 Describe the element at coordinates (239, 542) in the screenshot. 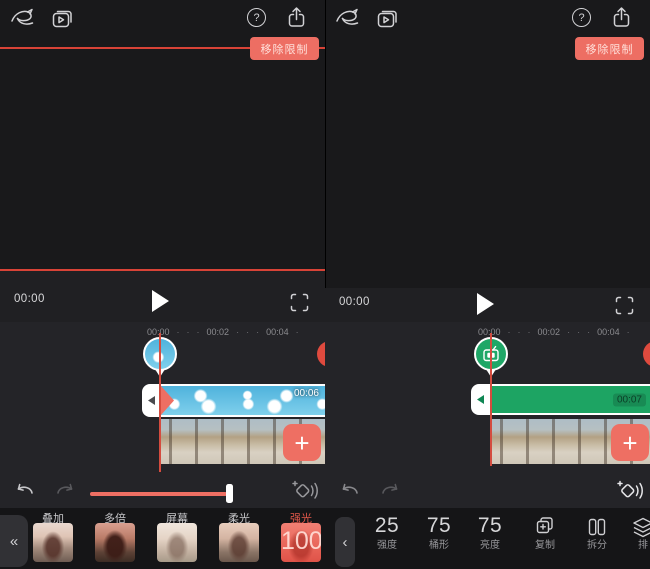

I see `blend-option-softlight` at that location.